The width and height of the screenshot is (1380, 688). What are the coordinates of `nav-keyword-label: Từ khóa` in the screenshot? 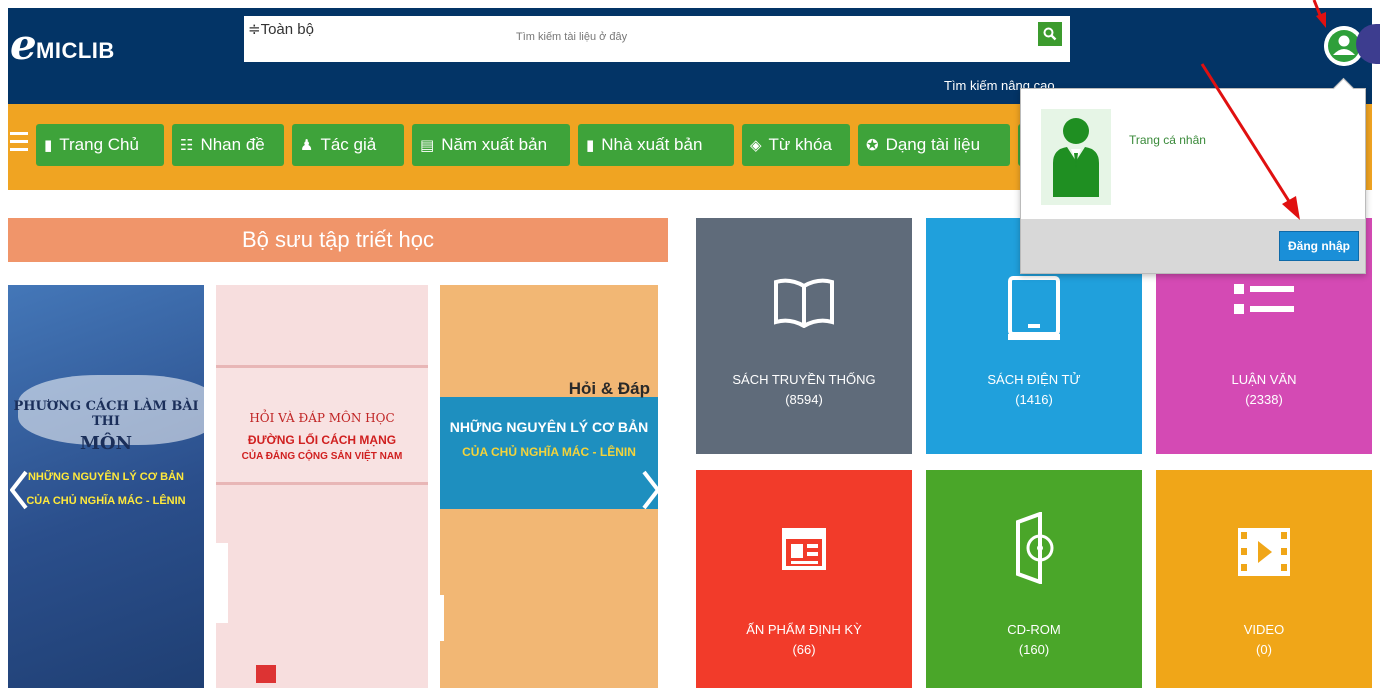 It's located at (800, 144).